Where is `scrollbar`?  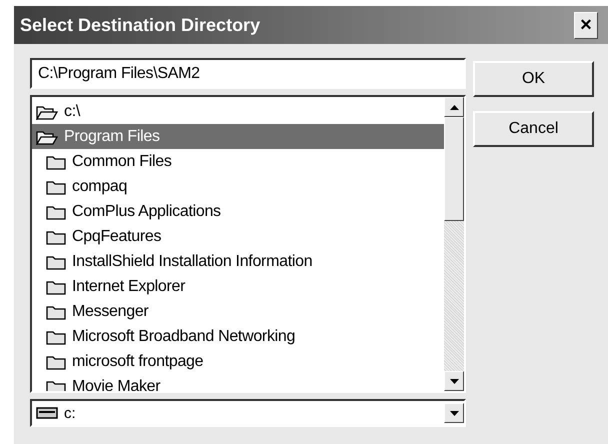 scrollbar is located at coordinates (454, 244).